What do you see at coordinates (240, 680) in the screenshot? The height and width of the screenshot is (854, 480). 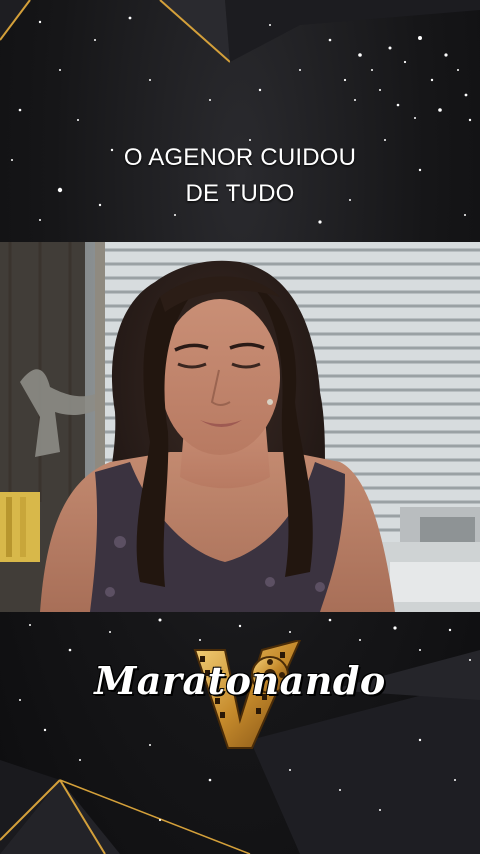 I see `brand-name: Maratonando` at bounding box center [240, 680].